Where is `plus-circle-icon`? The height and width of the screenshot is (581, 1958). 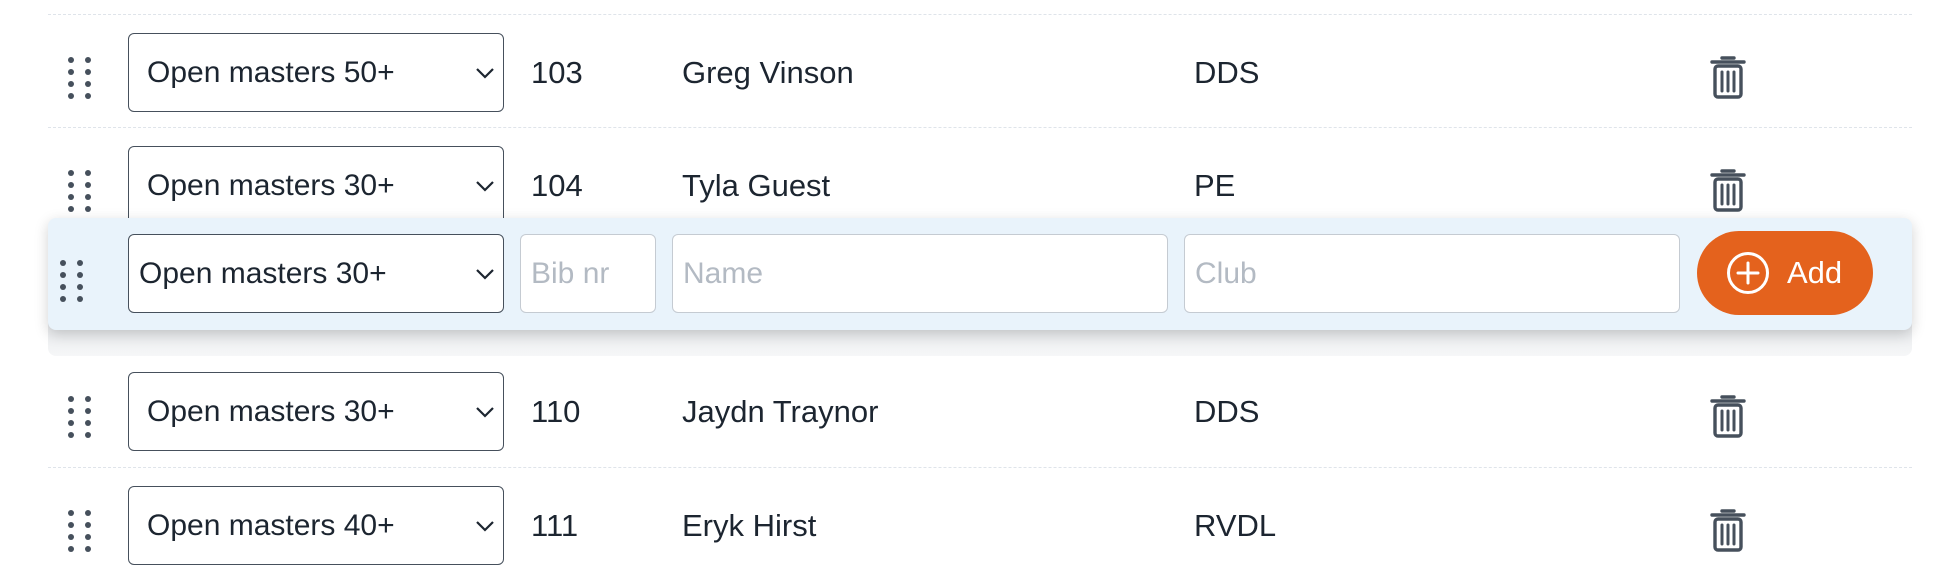
plus-circle-icon is located at coordinates (1748, 273).